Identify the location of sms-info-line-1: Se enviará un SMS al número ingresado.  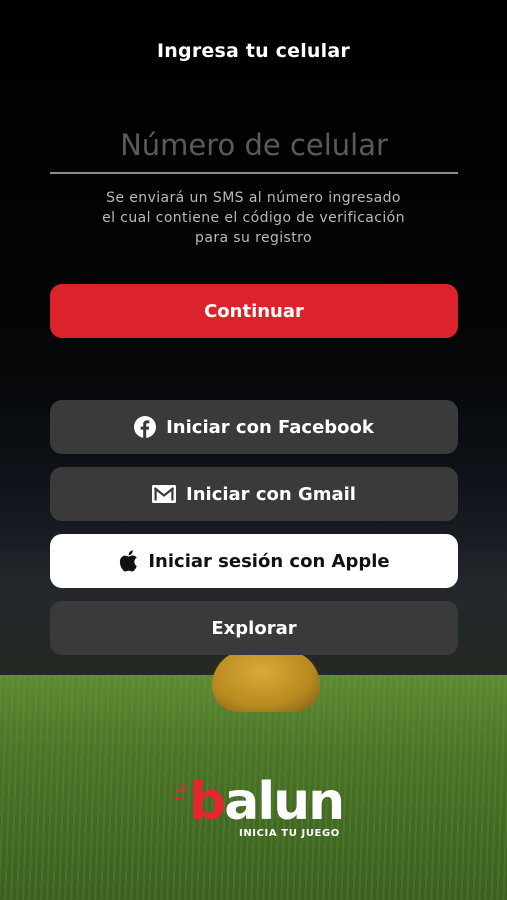
(253, 198).